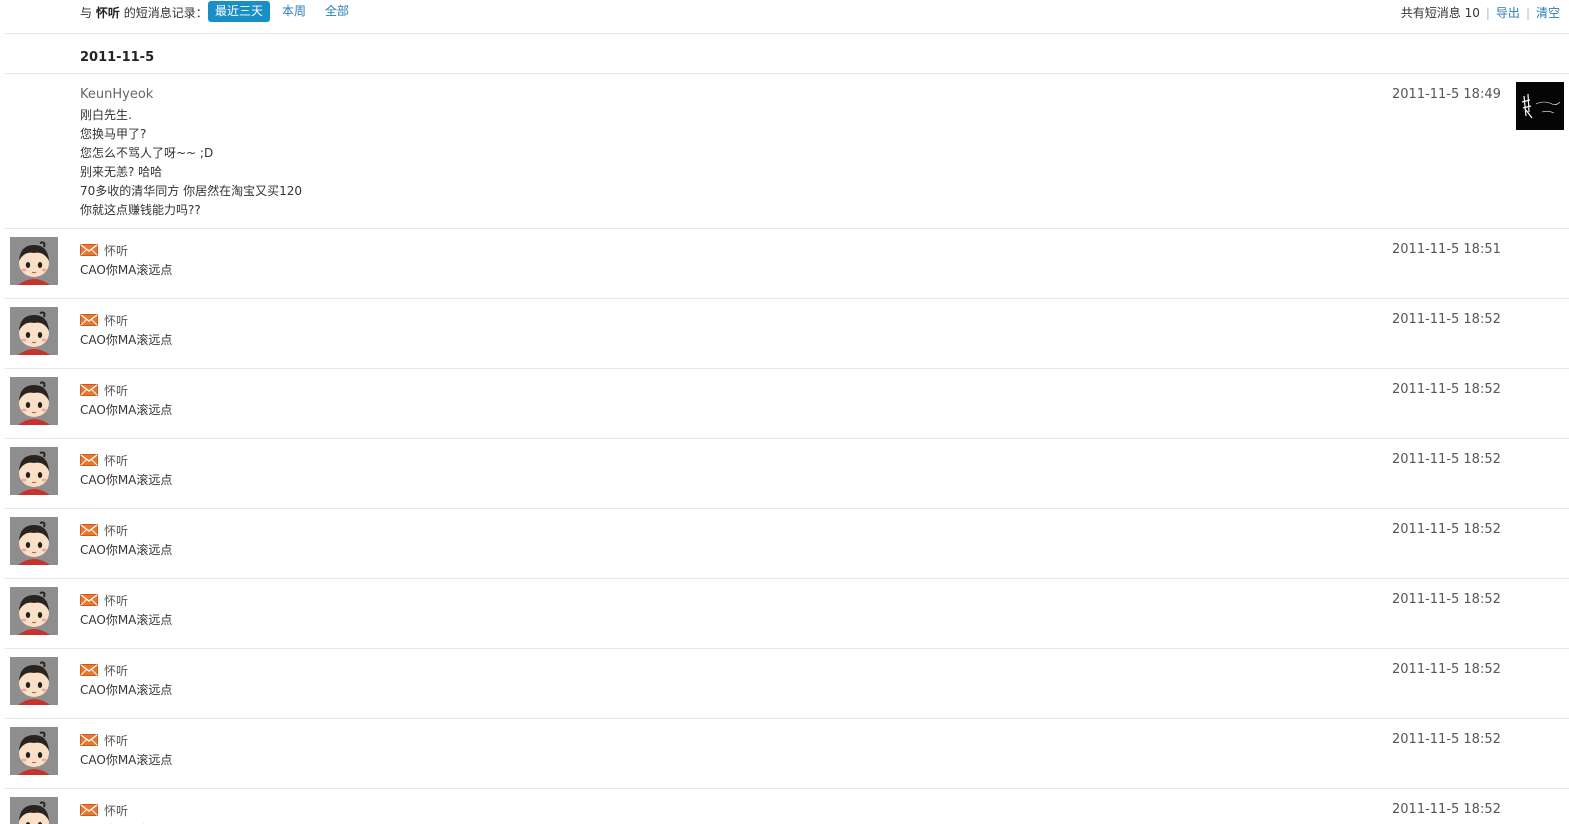 The width and height of the screenshot is (1569, 824). What do you see at coordinates (294, 11) in the screenshot?
I see `tab-this-week: 本周` at bounding box center [294, 11].